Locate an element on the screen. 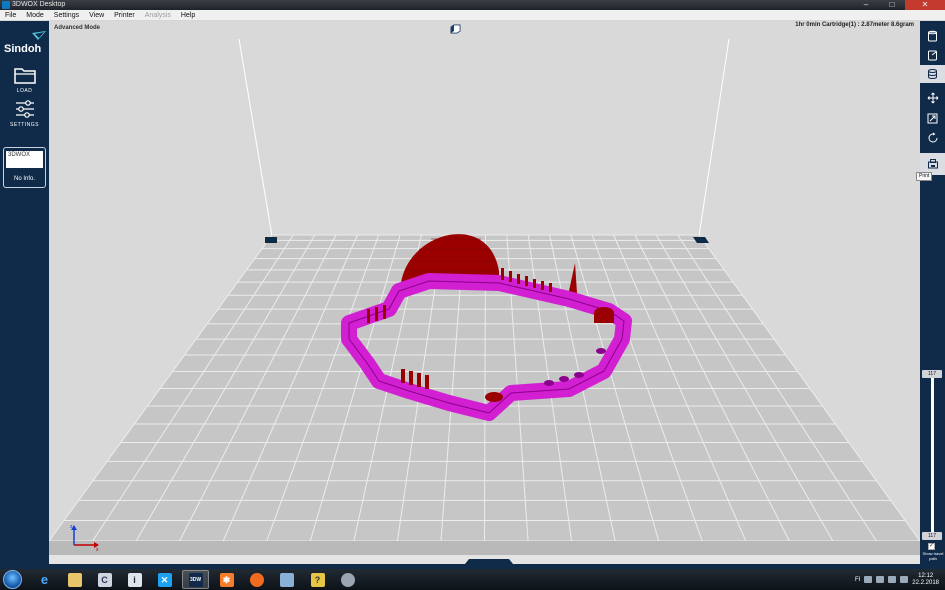 This screenshot has width=945, height=590. ie-icon: e is located at coordinates (44, 579).